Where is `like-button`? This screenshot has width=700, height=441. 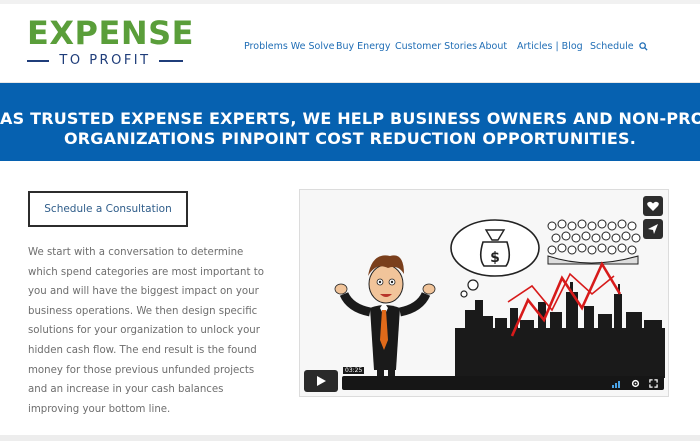 like-button is located at coordinates (653, 206).